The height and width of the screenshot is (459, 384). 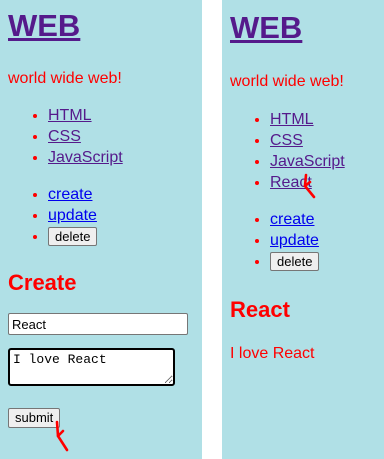 What do you see at coordinates (91, 367) in the screenshot?
I see `body-textarea: I love React` at bounding box center [91, 367].